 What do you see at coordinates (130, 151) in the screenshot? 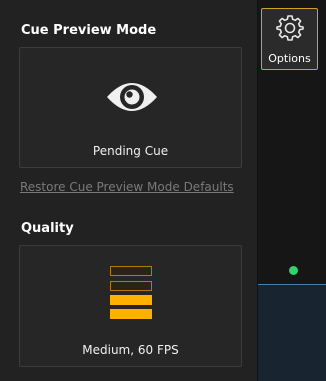
I see `preview-mode-label: Pending Cue` at bounding box center [130, 151].